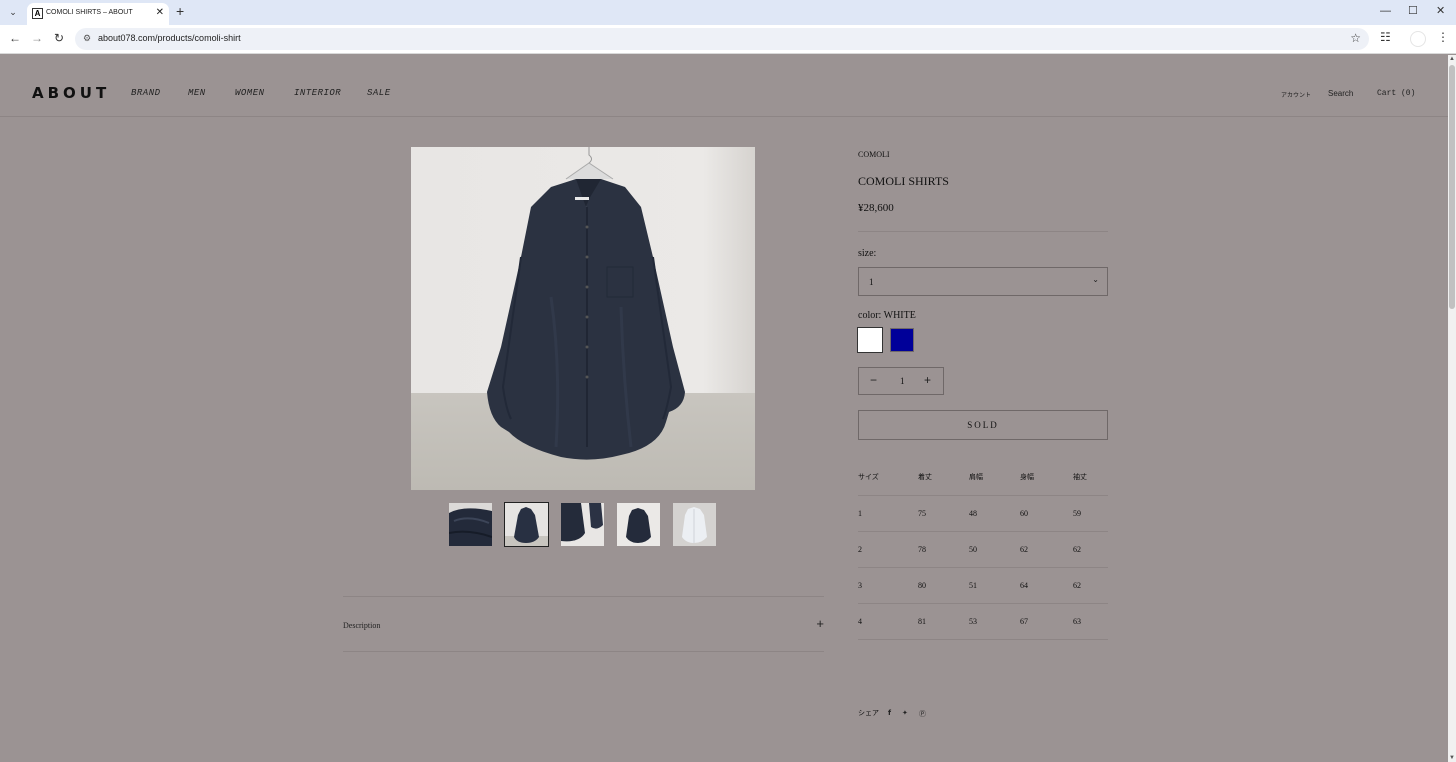  I want to click on size-label: size:, so click(867, 253).